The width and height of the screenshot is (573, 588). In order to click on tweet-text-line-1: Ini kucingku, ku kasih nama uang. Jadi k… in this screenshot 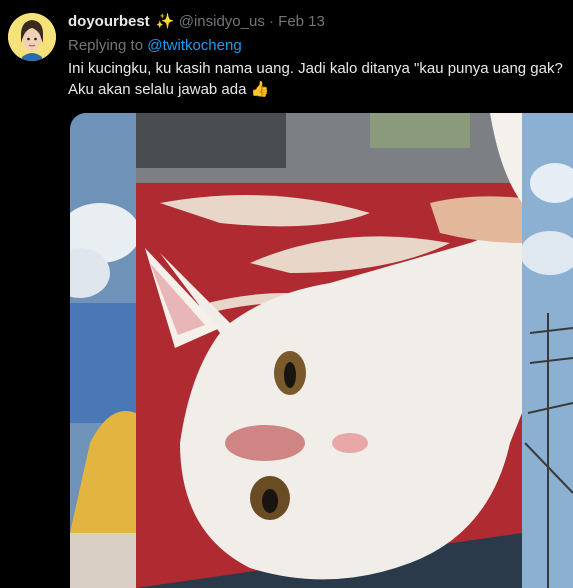, I will do `click(315, 68)`.